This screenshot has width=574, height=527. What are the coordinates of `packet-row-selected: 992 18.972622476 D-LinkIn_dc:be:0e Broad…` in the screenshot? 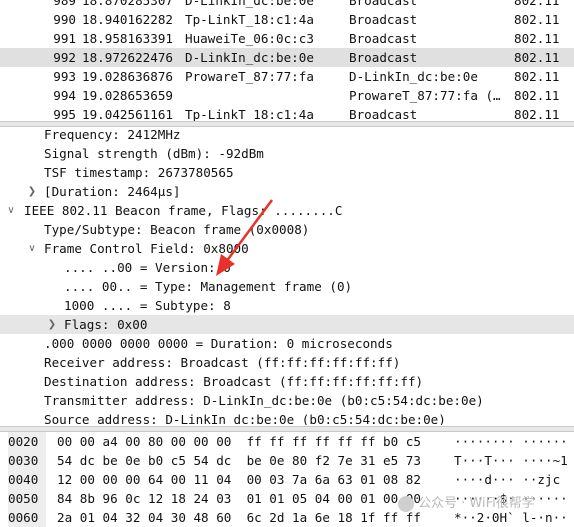 It's located at (287, 57).